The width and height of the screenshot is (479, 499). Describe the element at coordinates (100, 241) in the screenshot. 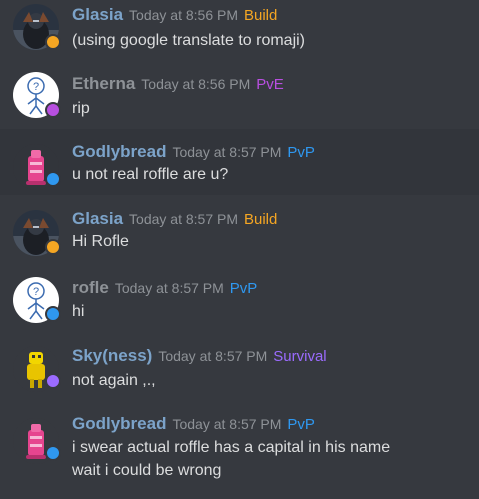

I see `message-text: Hi Rofle` at that location.